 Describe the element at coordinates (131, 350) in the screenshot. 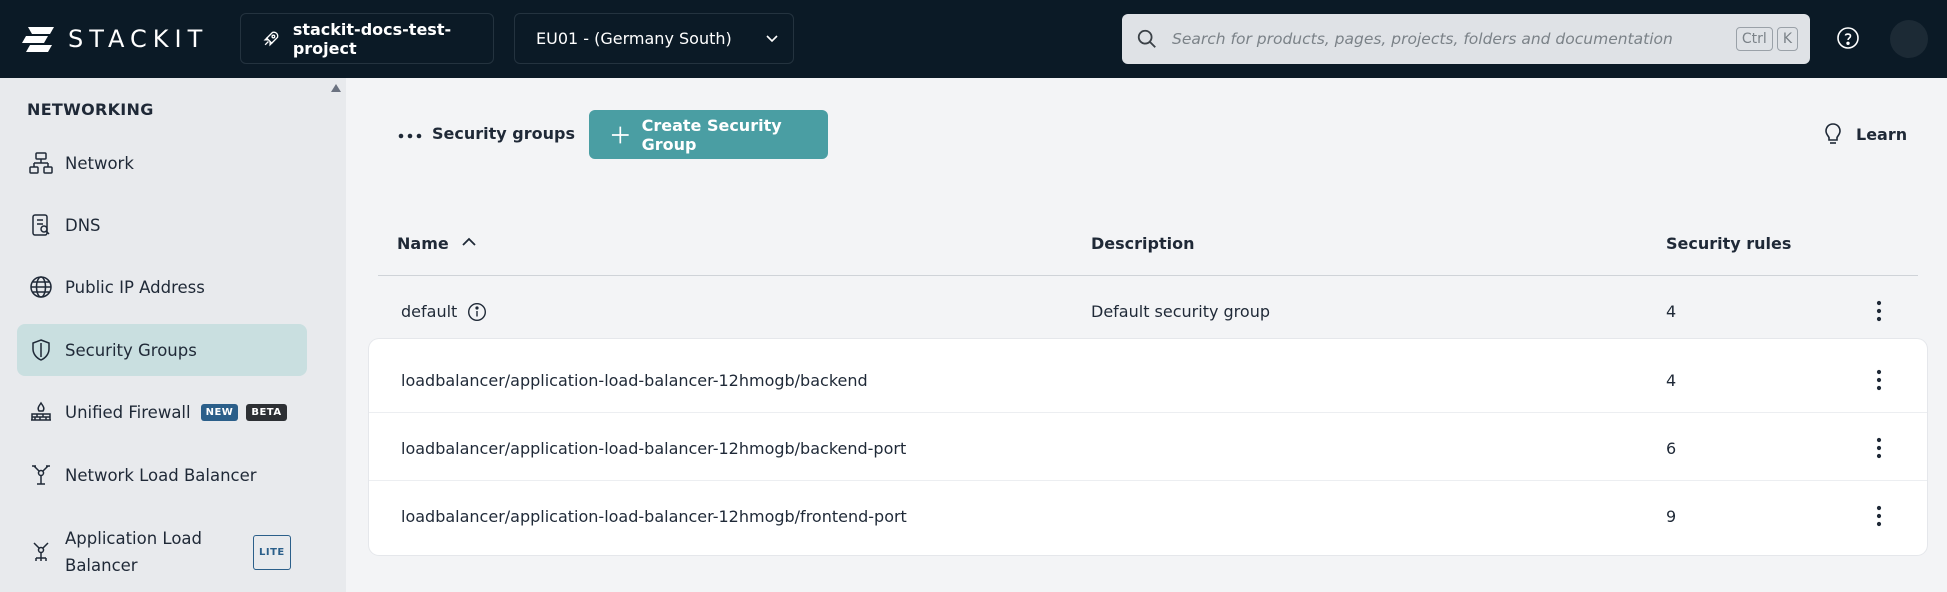

I see `sidebar-item-label: Security Groups` at that location.